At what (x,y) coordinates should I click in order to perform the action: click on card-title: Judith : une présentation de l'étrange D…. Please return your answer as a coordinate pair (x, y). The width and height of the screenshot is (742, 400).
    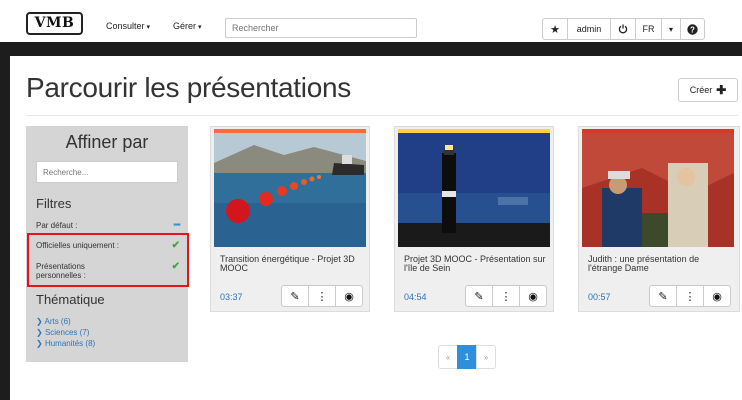
    Looking at the image, I should click on (661, 264).